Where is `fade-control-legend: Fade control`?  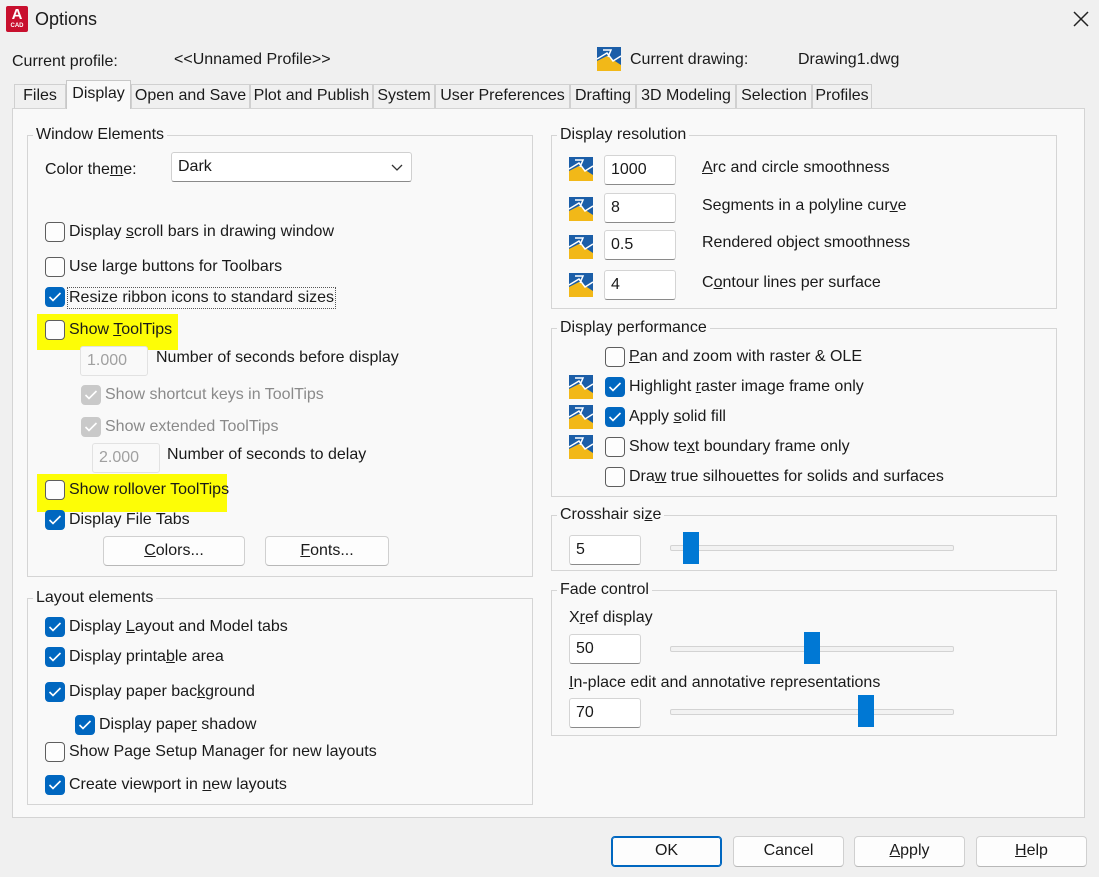 fade-control-legend: Fade control is located at coordinates (604, 590).